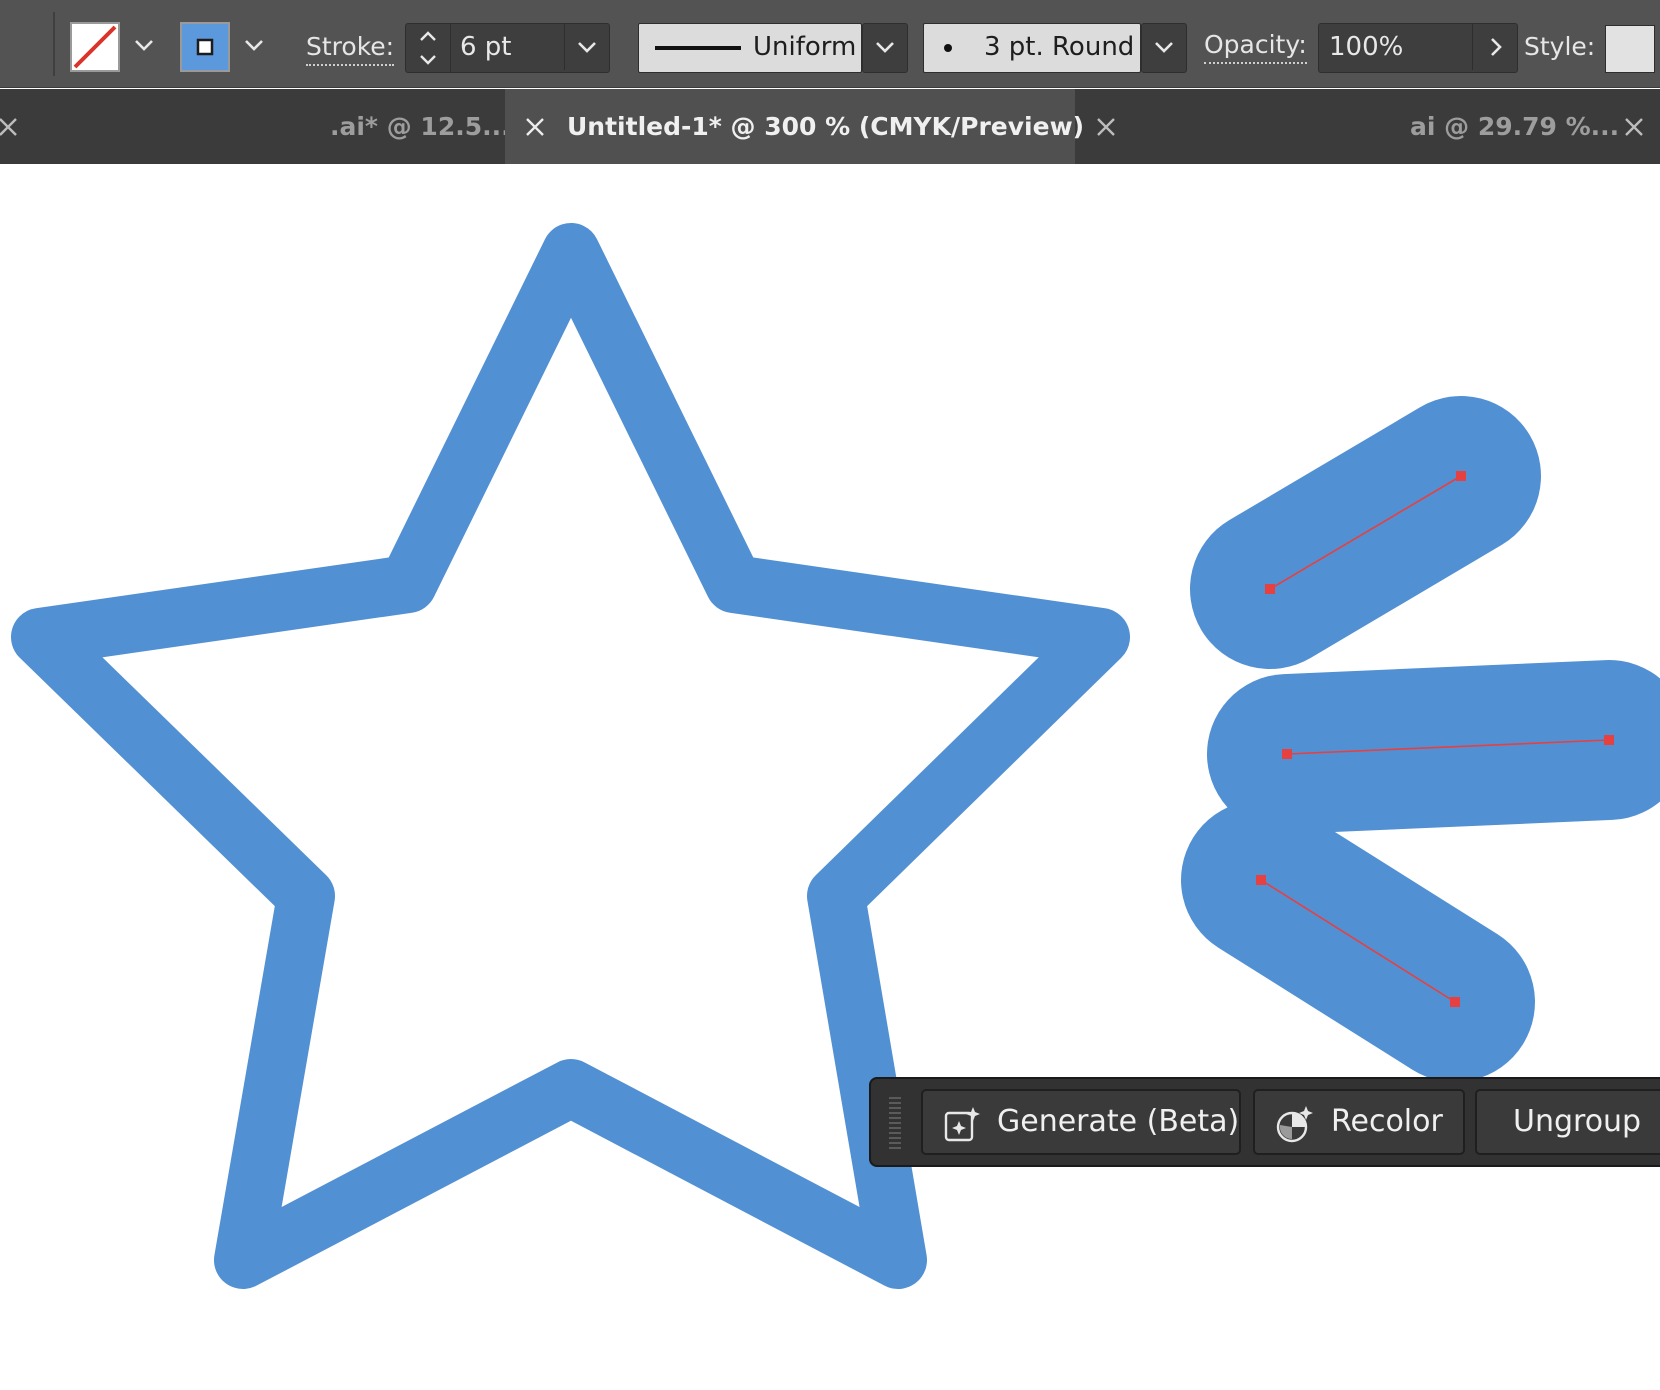 The height and width of the screenshot is (1390, 1660). What do you see at coordinates (54, 44) in the screenshot?
I see `control-bar-grip` at bounding box center [54, 44].